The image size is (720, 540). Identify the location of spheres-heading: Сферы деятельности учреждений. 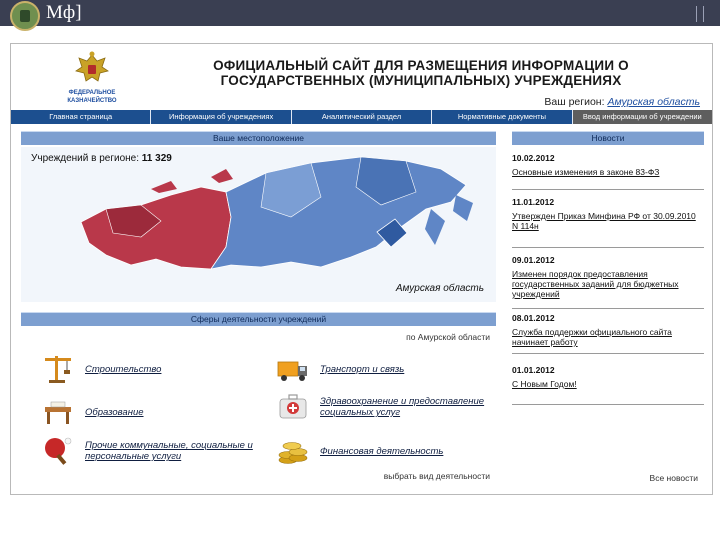
(258, 319).